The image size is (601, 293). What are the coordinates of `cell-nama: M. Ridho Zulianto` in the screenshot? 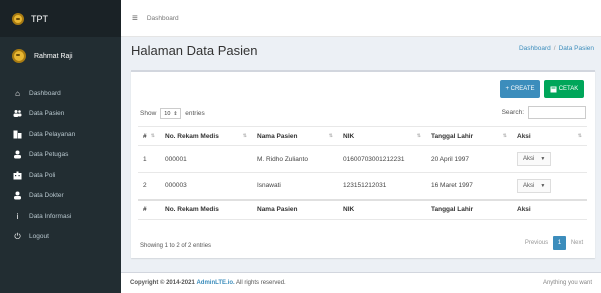 It's located at (295, 159).